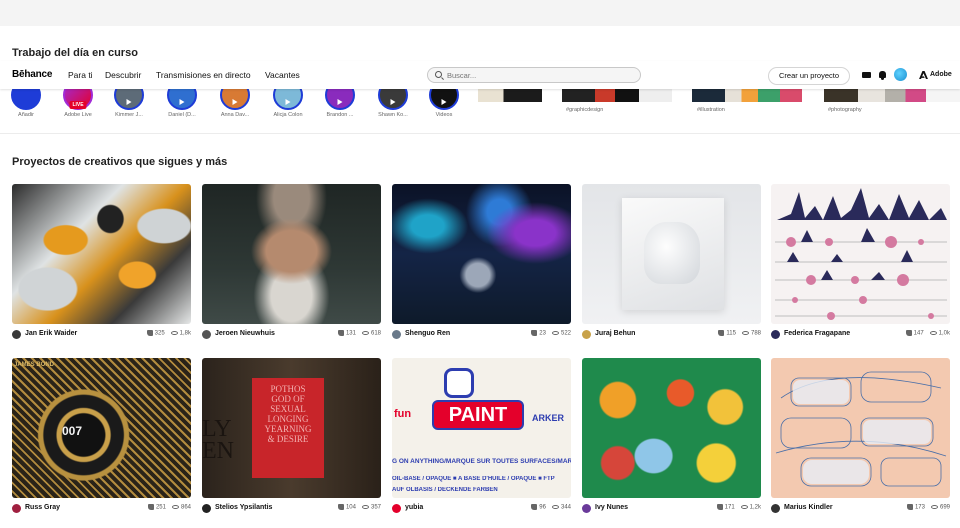  I want to click on tag-photography: #photography, so click(845, 110).